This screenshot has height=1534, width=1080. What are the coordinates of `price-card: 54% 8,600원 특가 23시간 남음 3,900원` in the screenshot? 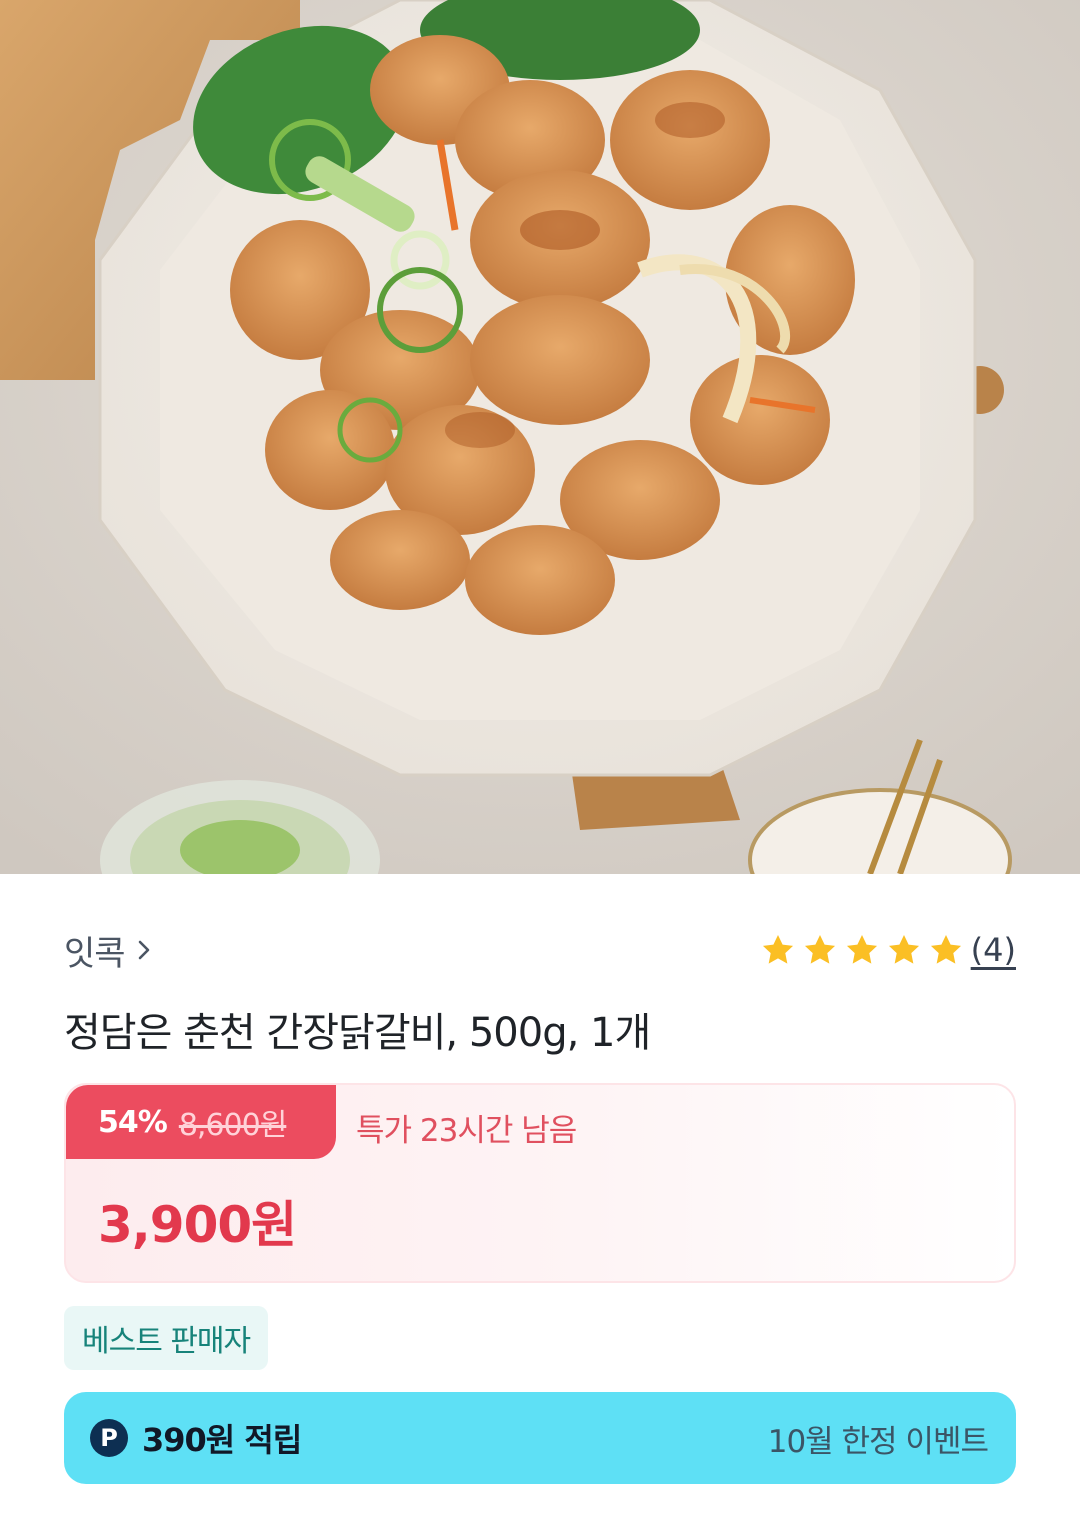 It's located at (540, 1183).